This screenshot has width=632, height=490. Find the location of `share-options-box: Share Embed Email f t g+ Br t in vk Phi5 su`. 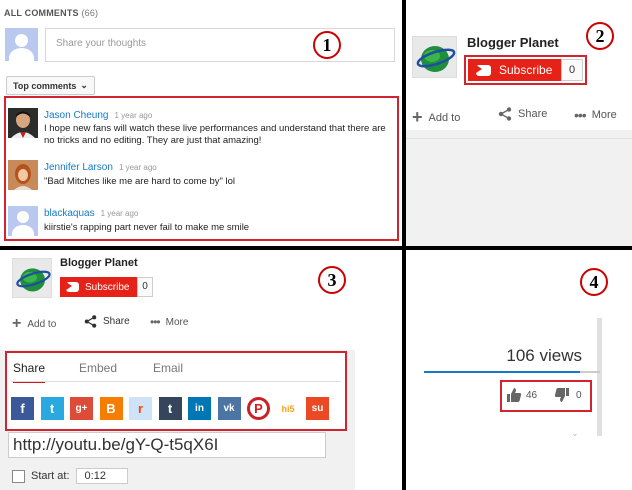

share-options-box: Share Embed Email f t g+ Br t in vk Phi5 su is located at coordinates (176, 391).